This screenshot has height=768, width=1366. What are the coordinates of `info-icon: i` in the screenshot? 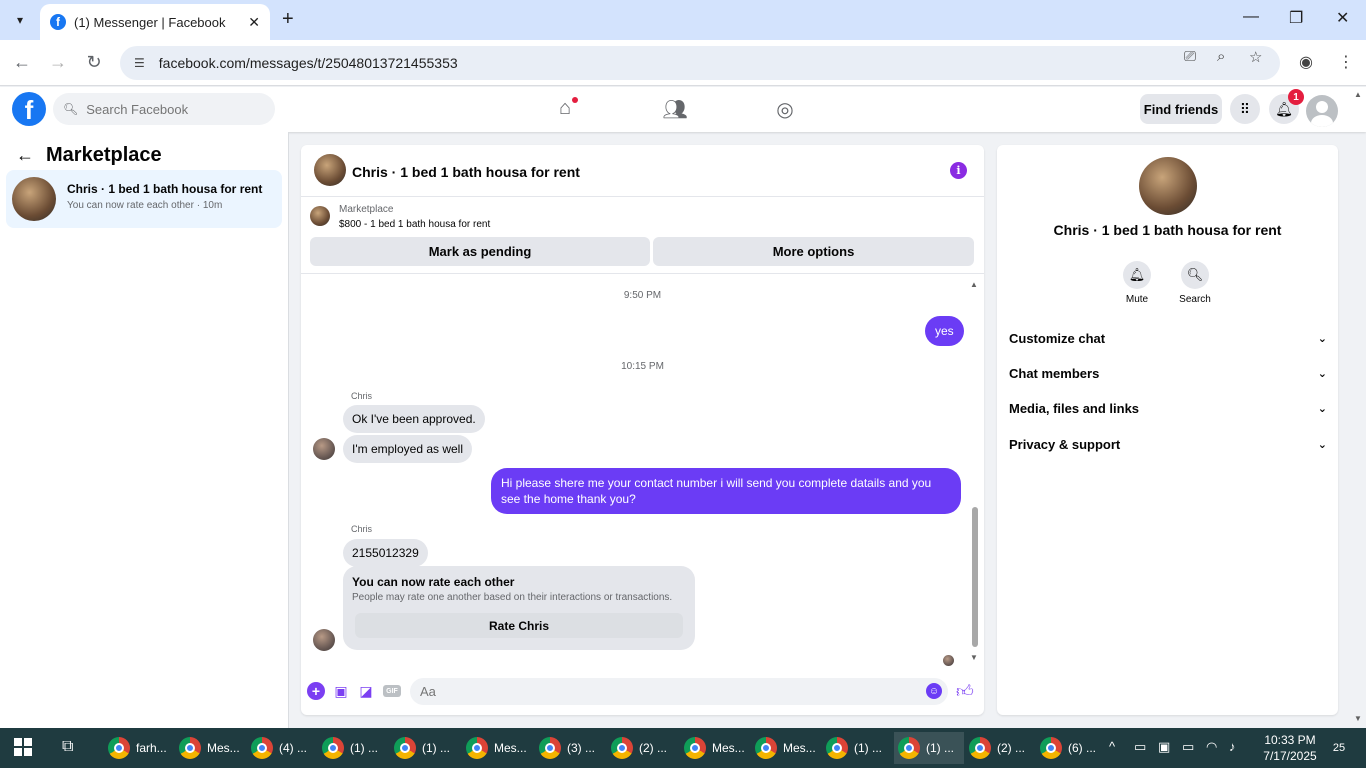 It's located at (958, 170).